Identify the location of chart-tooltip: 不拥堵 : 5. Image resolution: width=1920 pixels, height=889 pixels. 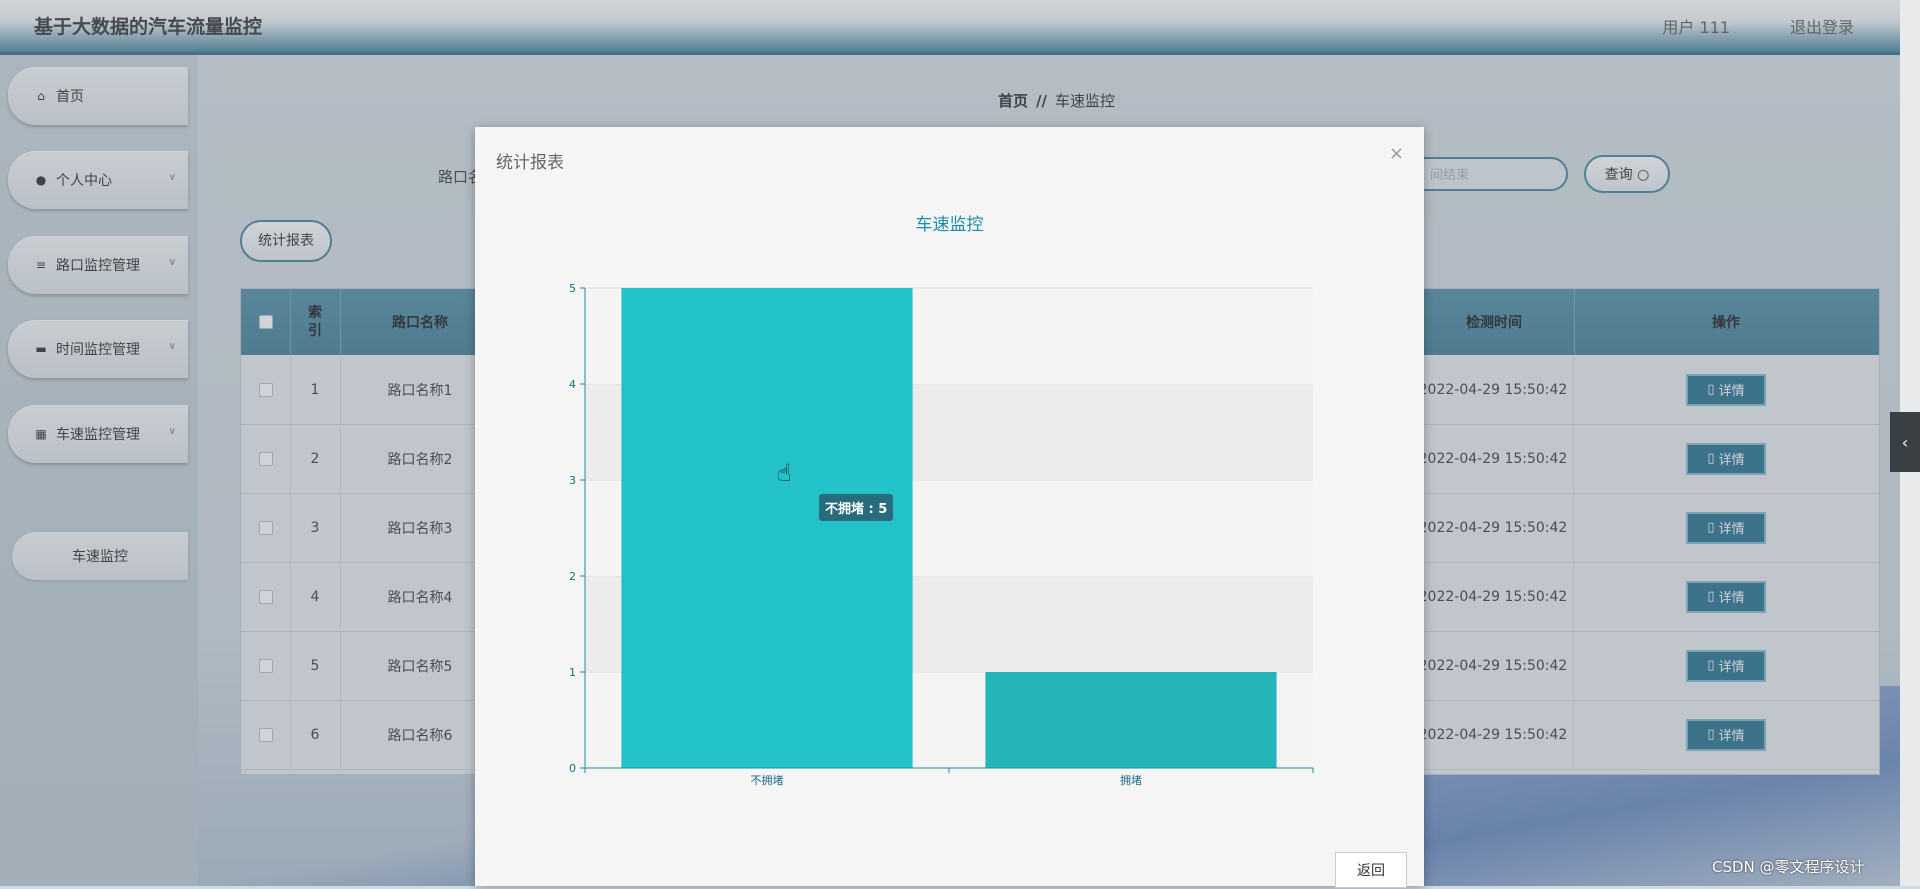
(856, 507).